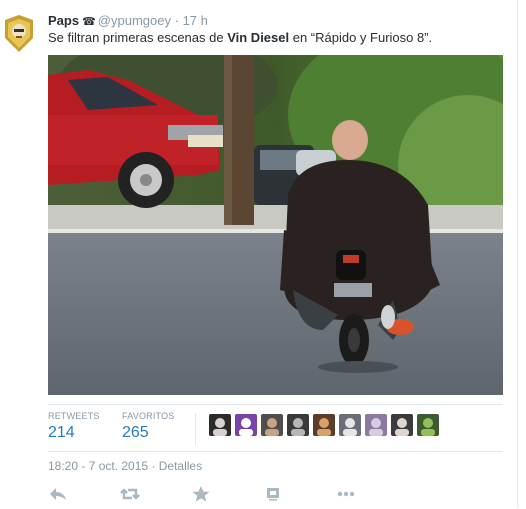 The image size is (526, 509). Describe the element at coordinates (130, 494) in the screenshot. I see `retweet-icon` at that location.